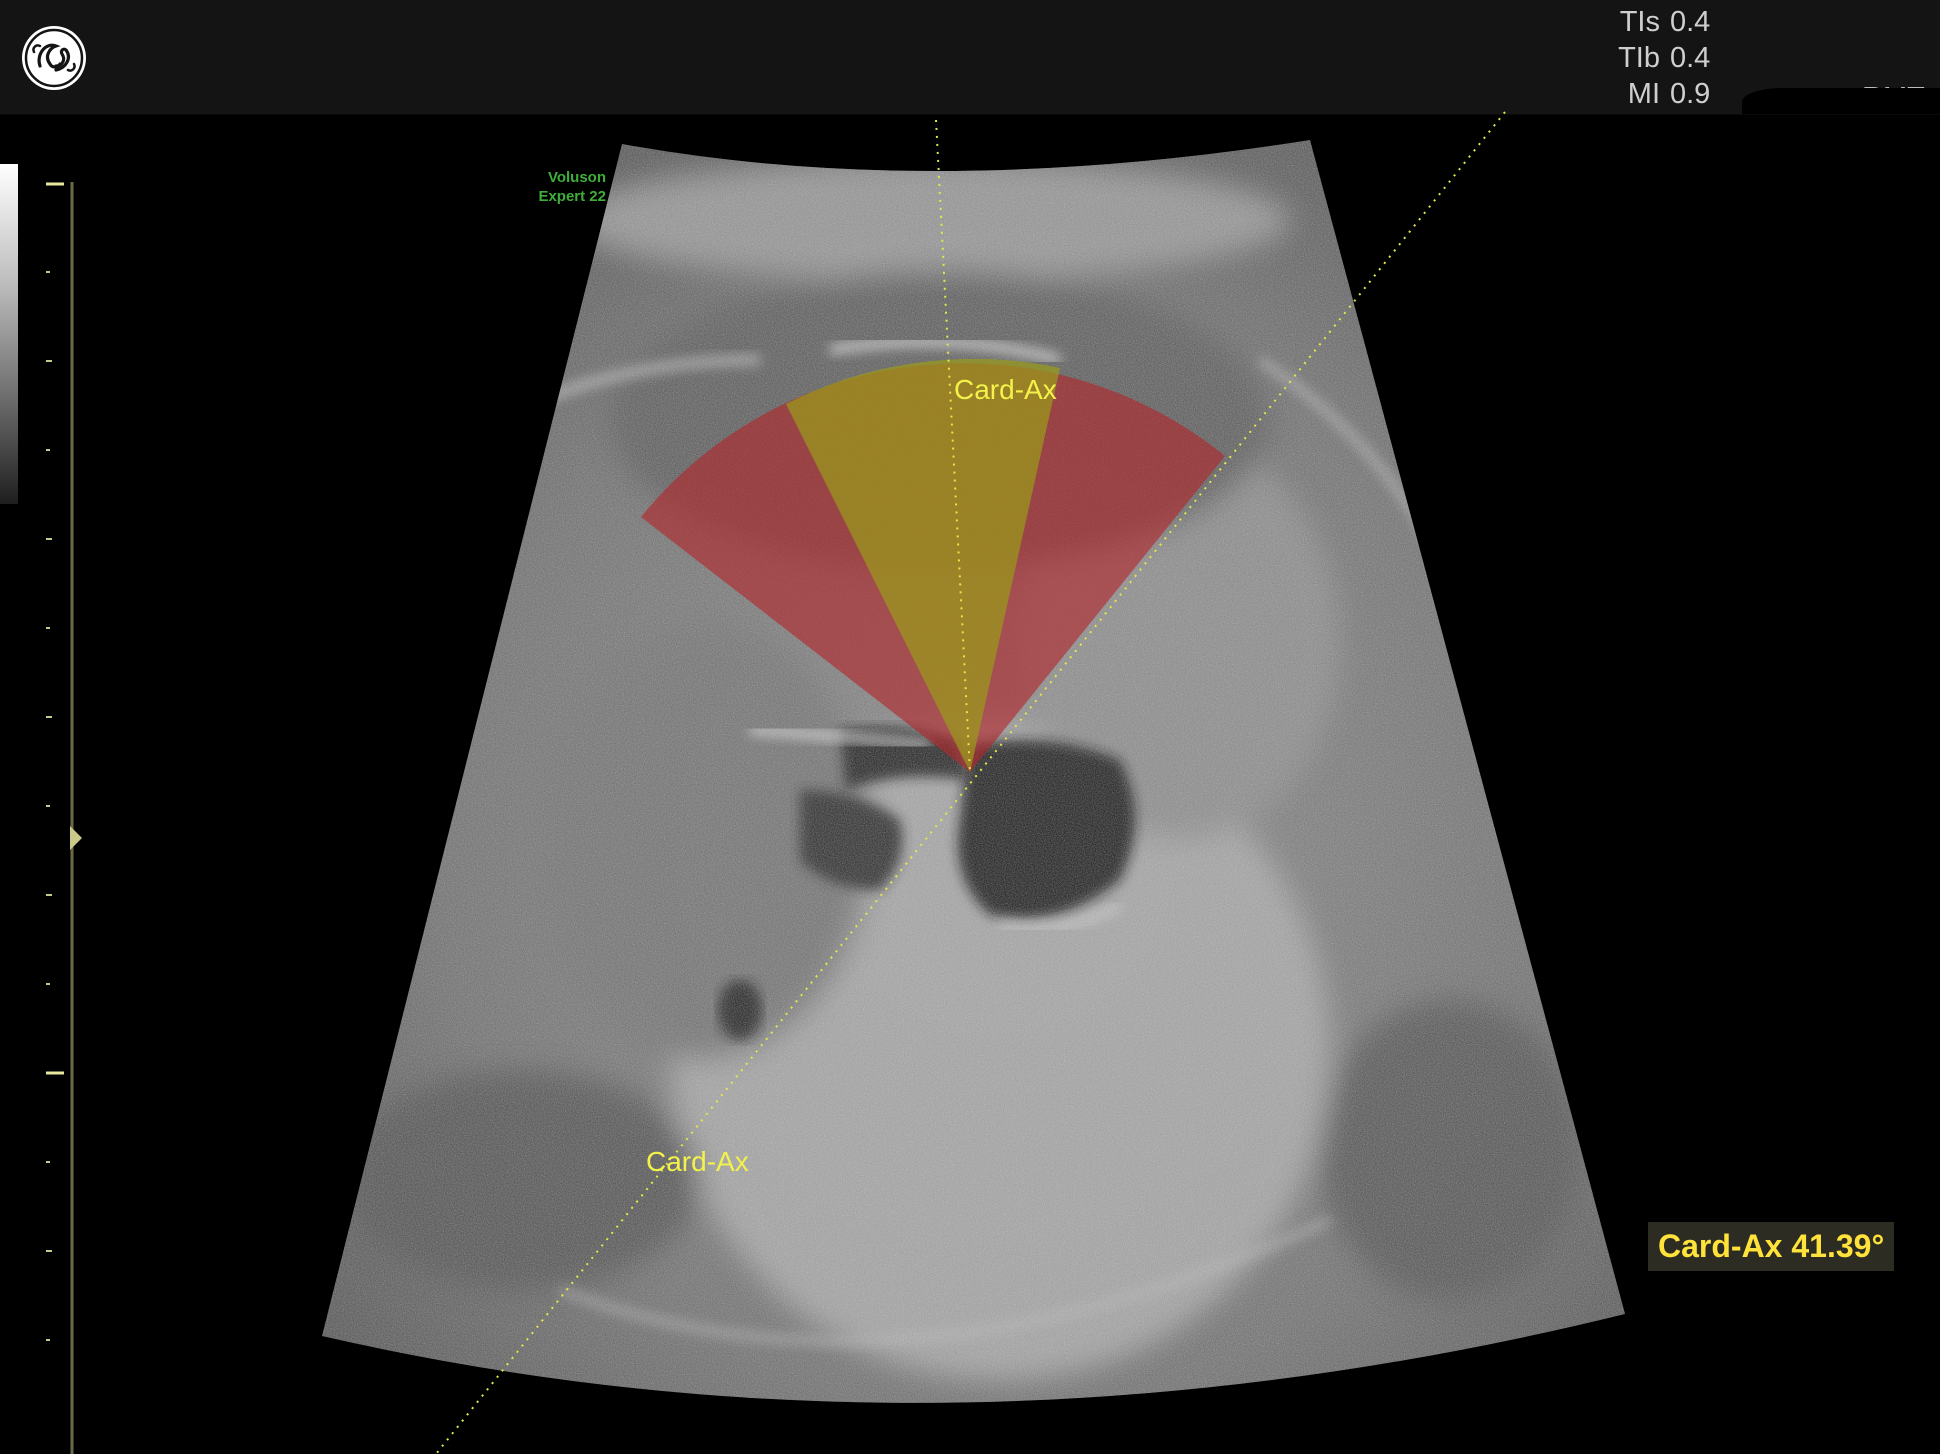 The width and height of the screenshot is (1940, 1454). I want to click on scanner-model-line1: Voluson, so click(576, 177).